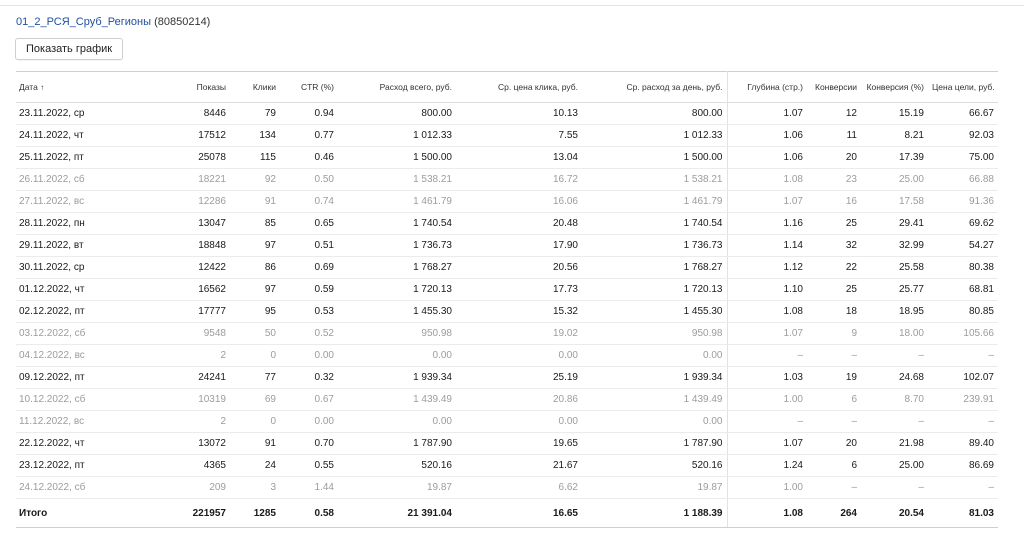 The height and width of the screenshot is (541, 1024). Describe the element at coordinates (894, 113) in the screenshot. I see `cell-conv-rate: 15.19` at that location.